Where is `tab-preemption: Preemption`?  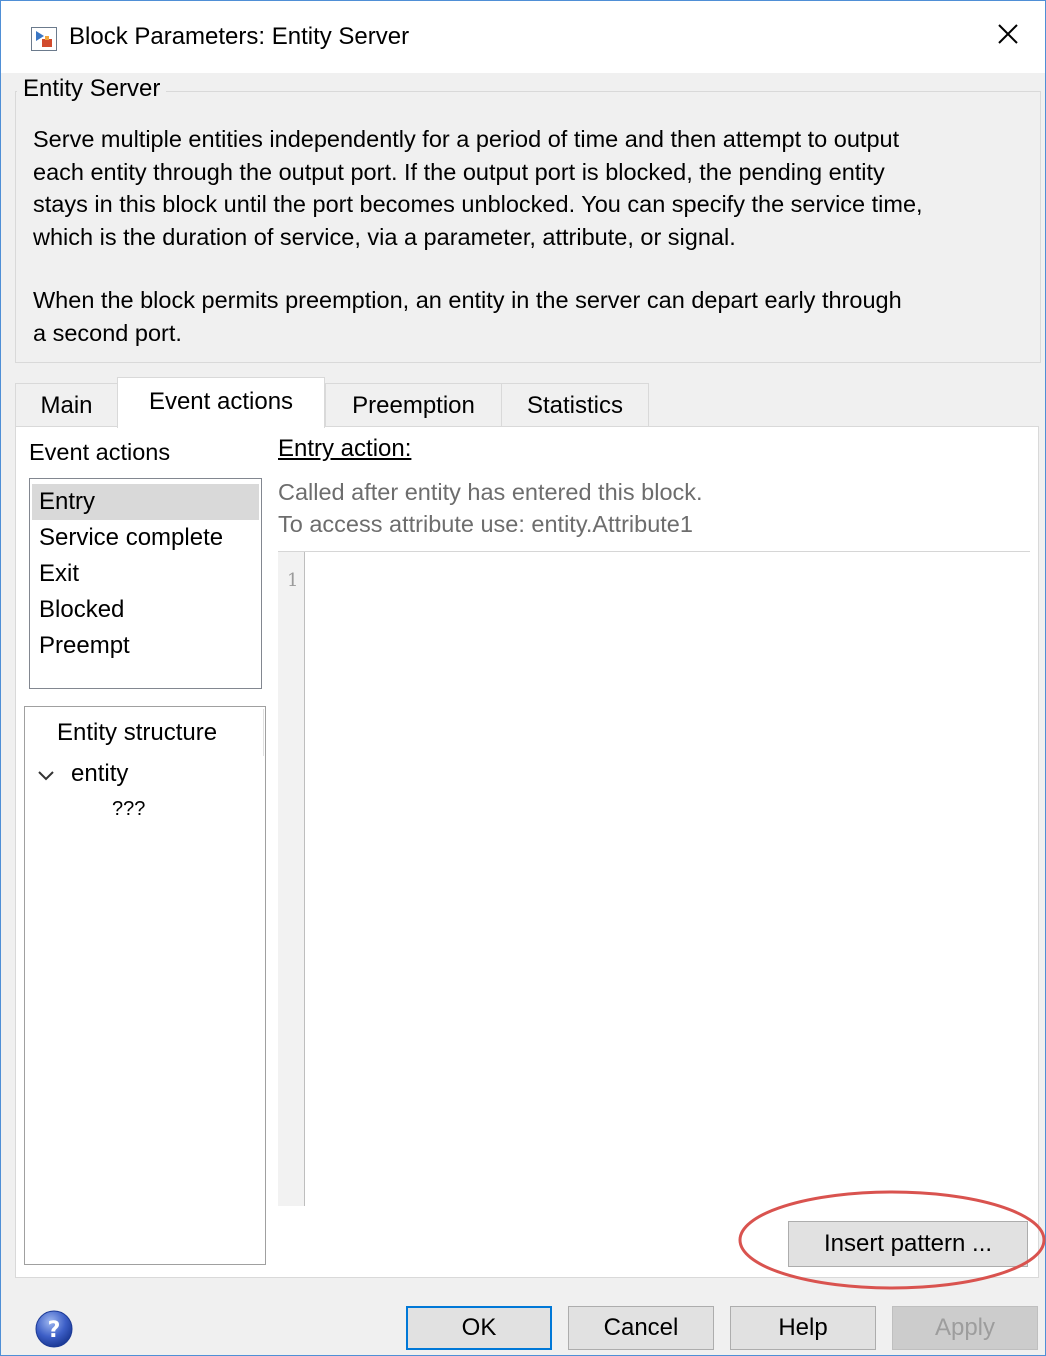
tab-preemption: Preemption is located at coordinates (413, 405).